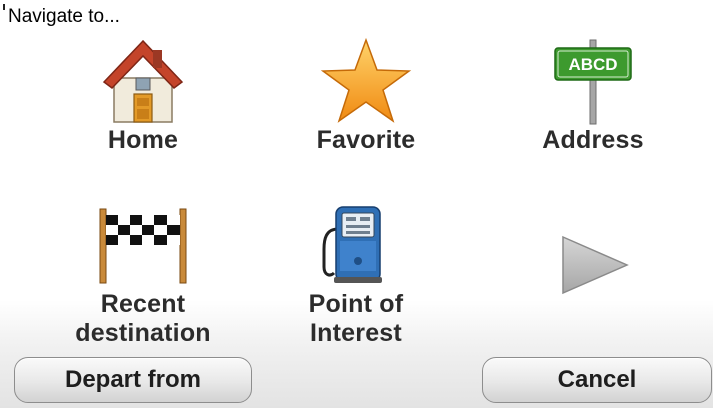 Image resolution: width=713 pixels, height=408 pixels. I want to click on address-sign-text: ABCD, so click(592, 64).